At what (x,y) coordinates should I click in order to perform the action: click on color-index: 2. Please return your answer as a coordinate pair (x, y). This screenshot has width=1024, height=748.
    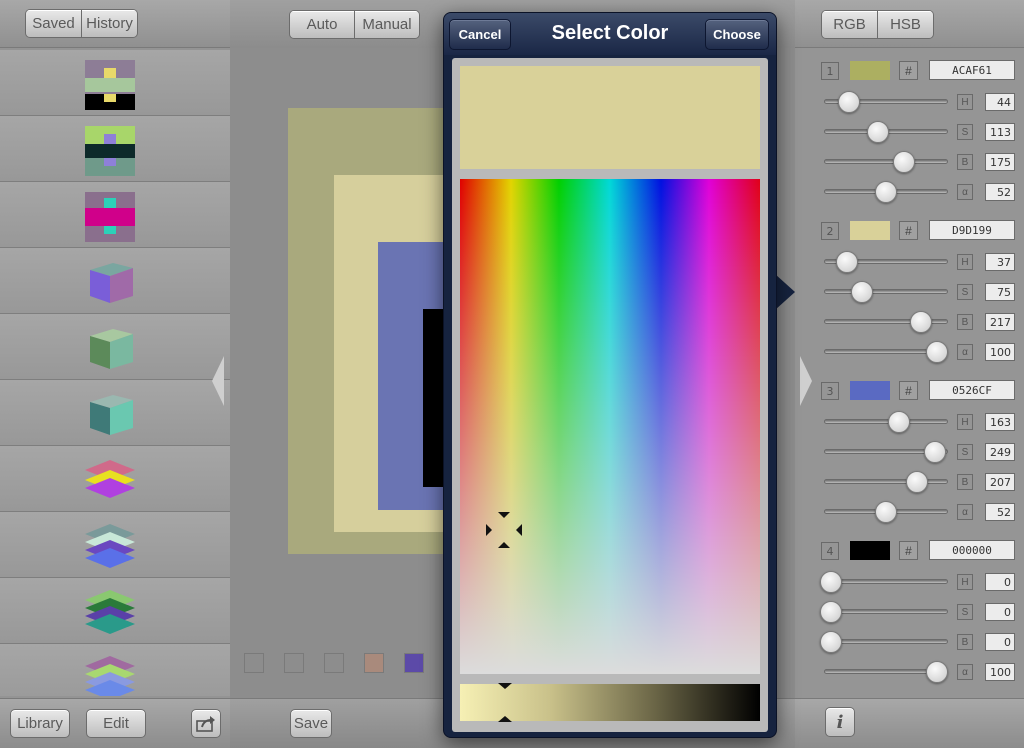
    Looking at the image, I should click on (830, 231).